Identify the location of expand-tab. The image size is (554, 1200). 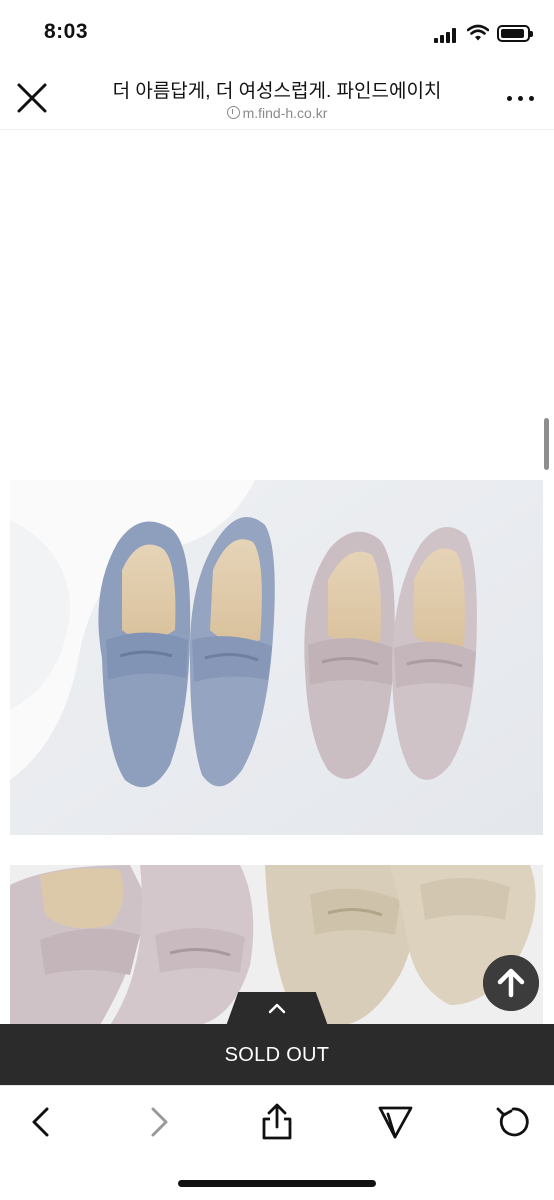
(277, 1009).